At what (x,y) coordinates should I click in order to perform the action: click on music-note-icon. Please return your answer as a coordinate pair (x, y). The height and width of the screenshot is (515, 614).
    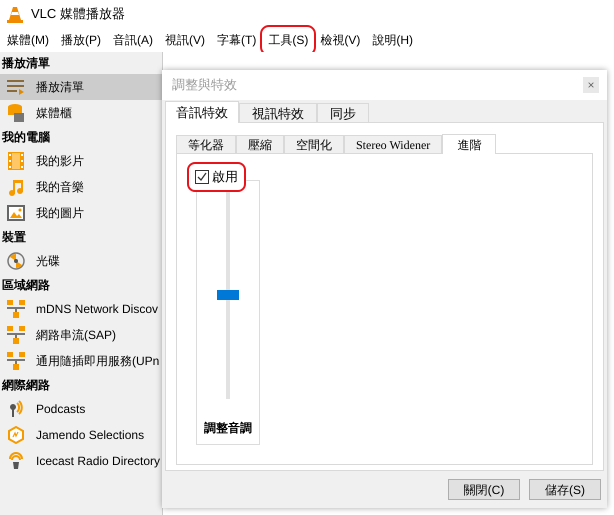
    Looking at the image, I should click on (16, 187).